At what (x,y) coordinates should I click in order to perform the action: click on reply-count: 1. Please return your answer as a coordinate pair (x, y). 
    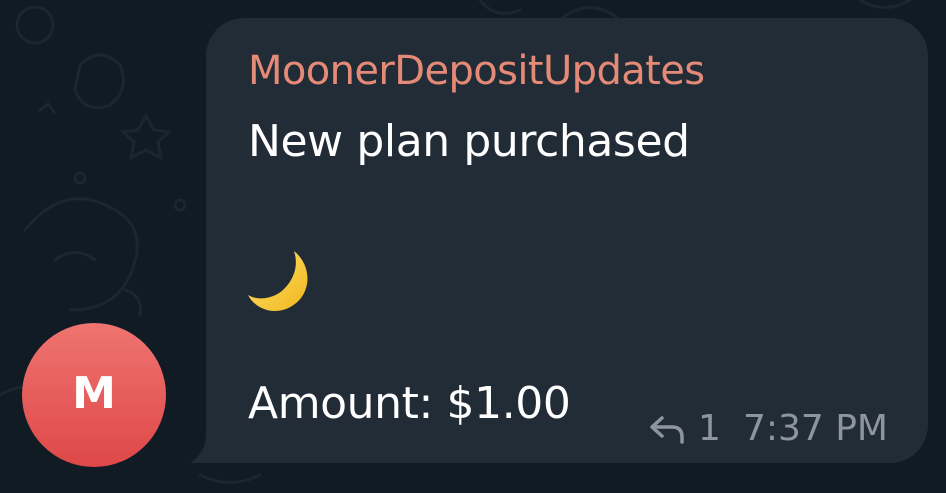
    Looking at the image, I should click on (709, 428).